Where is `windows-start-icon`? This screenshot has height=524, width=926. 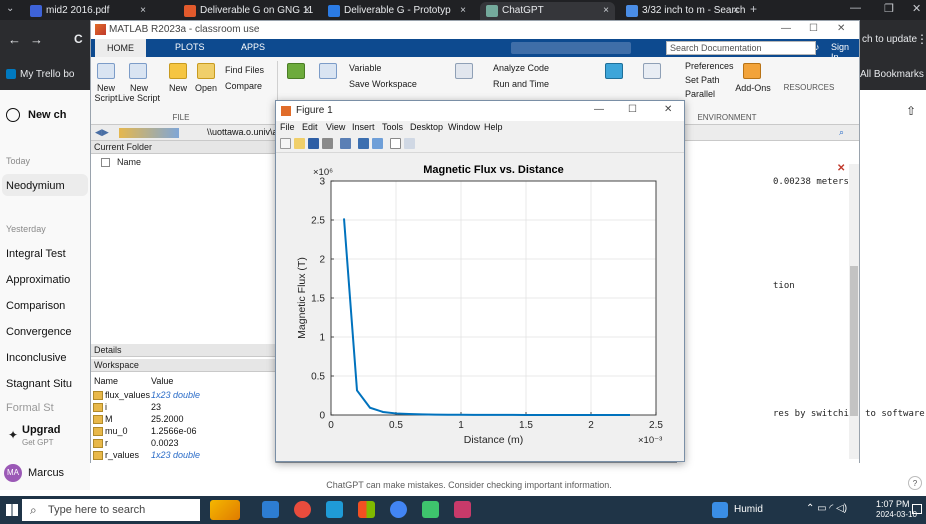 windows-start-icon is located at coordinates (12, 510).